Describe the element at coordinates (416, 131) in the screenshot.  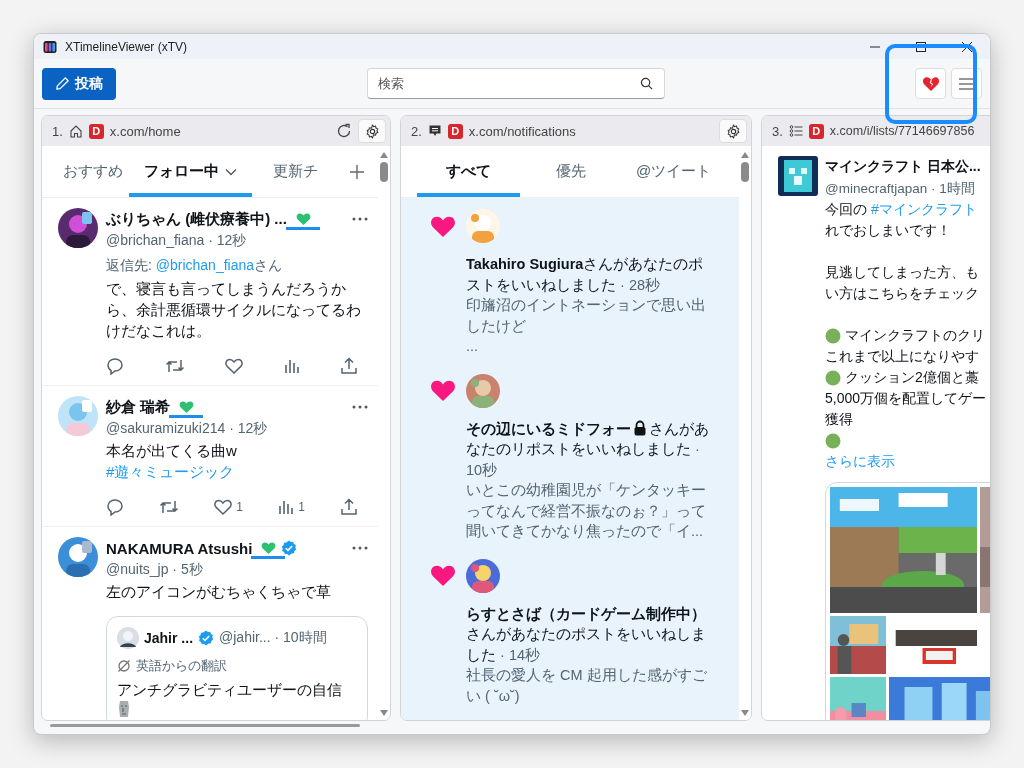
I see `column-number: 2.` at that location.